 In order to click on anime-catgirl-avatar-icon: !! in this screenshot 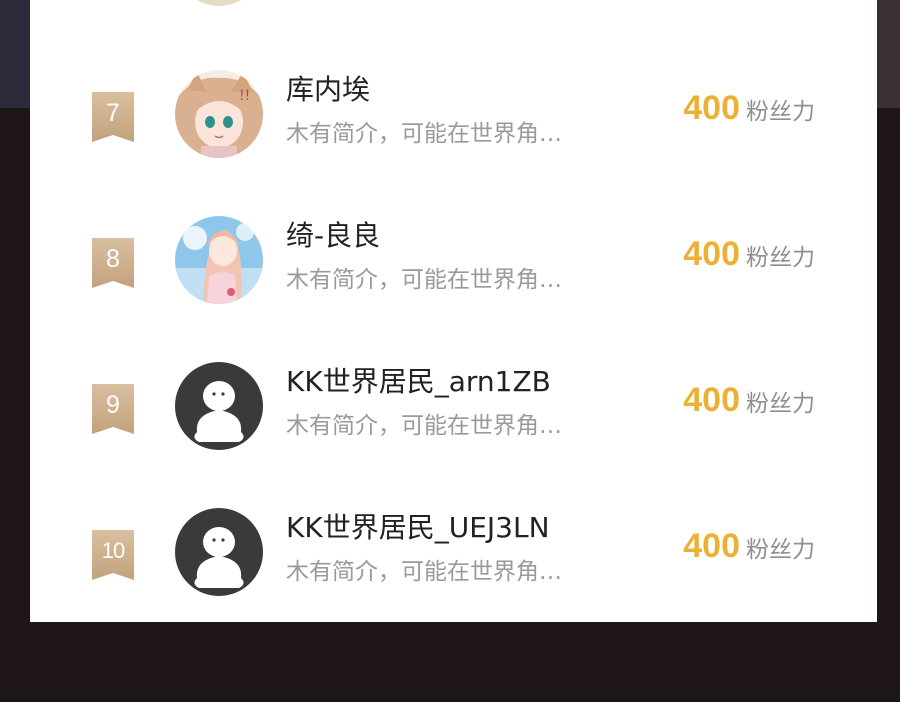, I will do `click(219, 114)`.